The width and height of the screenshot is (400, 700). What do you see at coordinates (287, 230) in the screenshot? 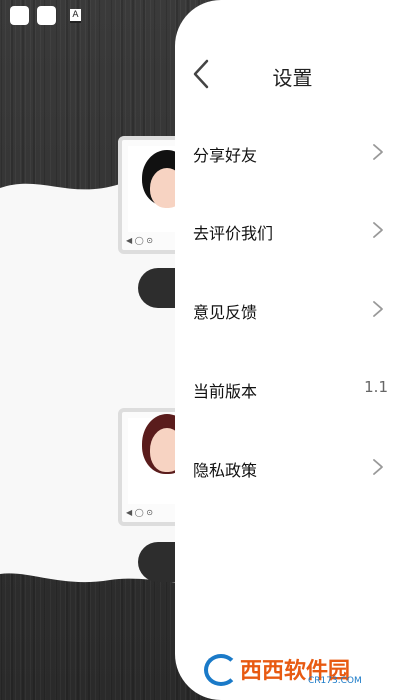
I see `menu-item-rate: 去评价我们` at bounding box center [287, 230].